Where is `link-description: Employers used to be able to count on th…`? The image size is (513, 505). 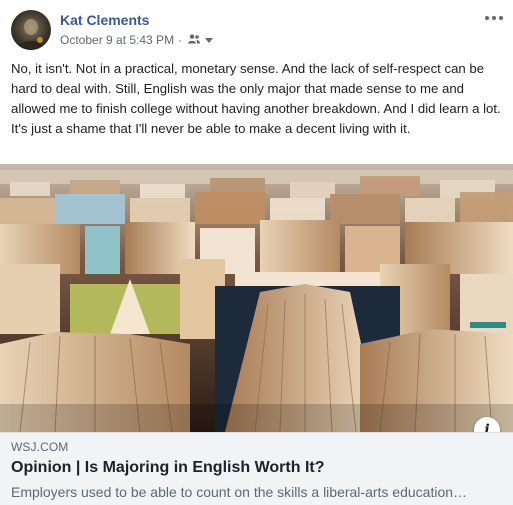
link-description: Employers used to be able to count on th… is located at coordinates (239, 492).